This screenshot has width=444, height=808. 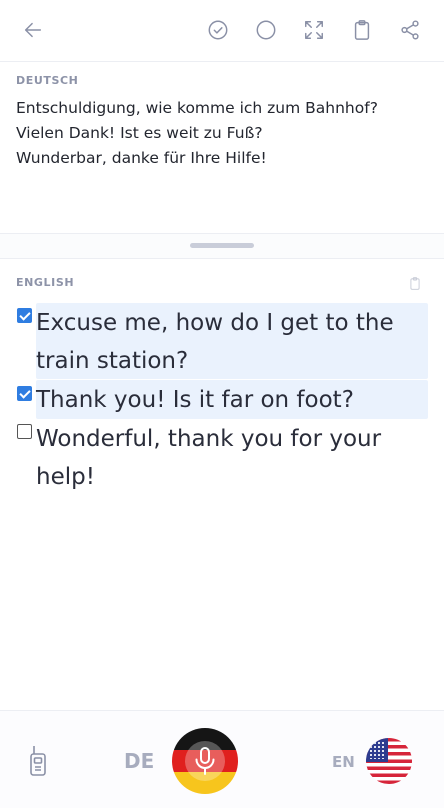 I want to click on toolbar, so click(x=222, y=31).